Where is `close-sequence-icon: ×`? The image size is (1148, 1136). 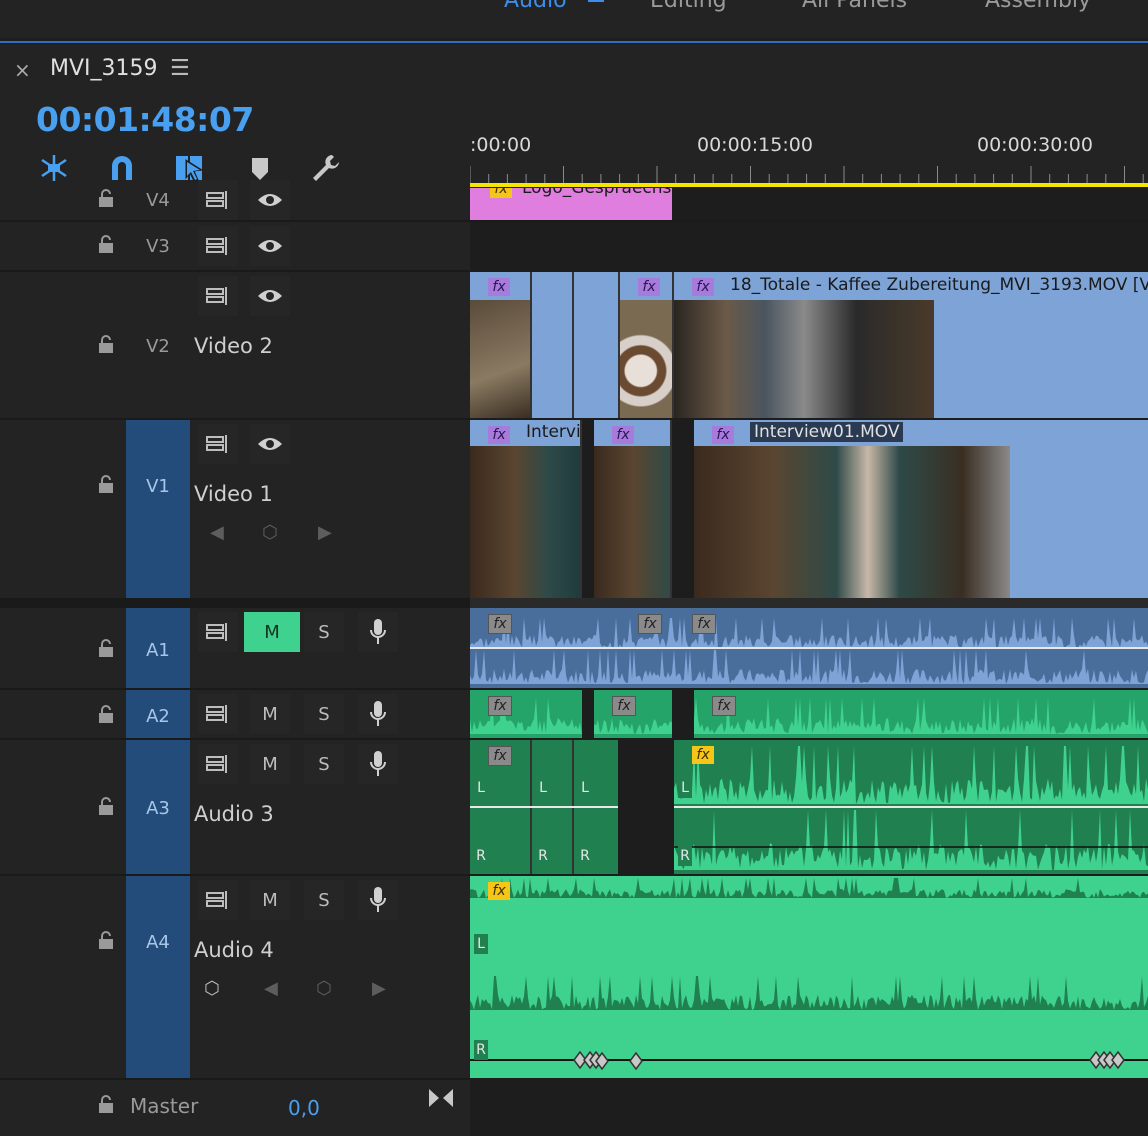 close-sequence-icon: × is located at coordinates (22, 70).